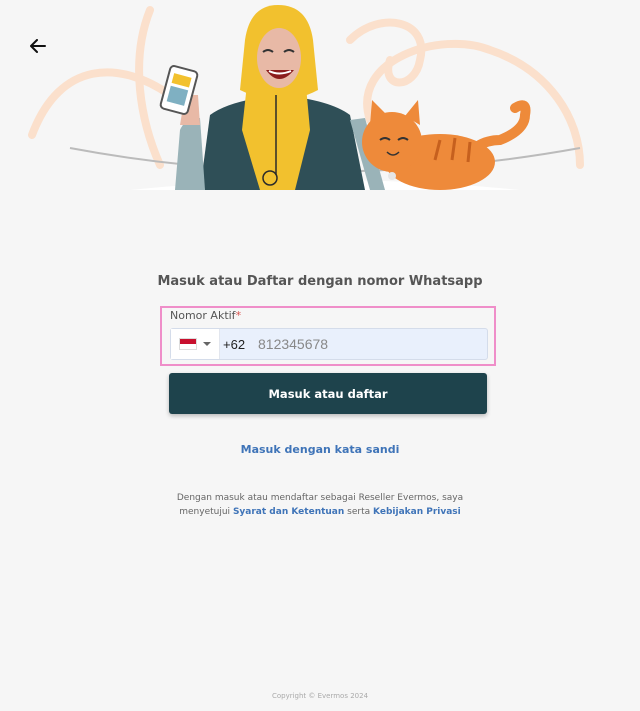 Image resolution: width=640 pixels, height=711 pixels. What do you see at coordinates (238, 315) in the screenshot?
I see `required-mark: *` at bounding box center [238, 315].